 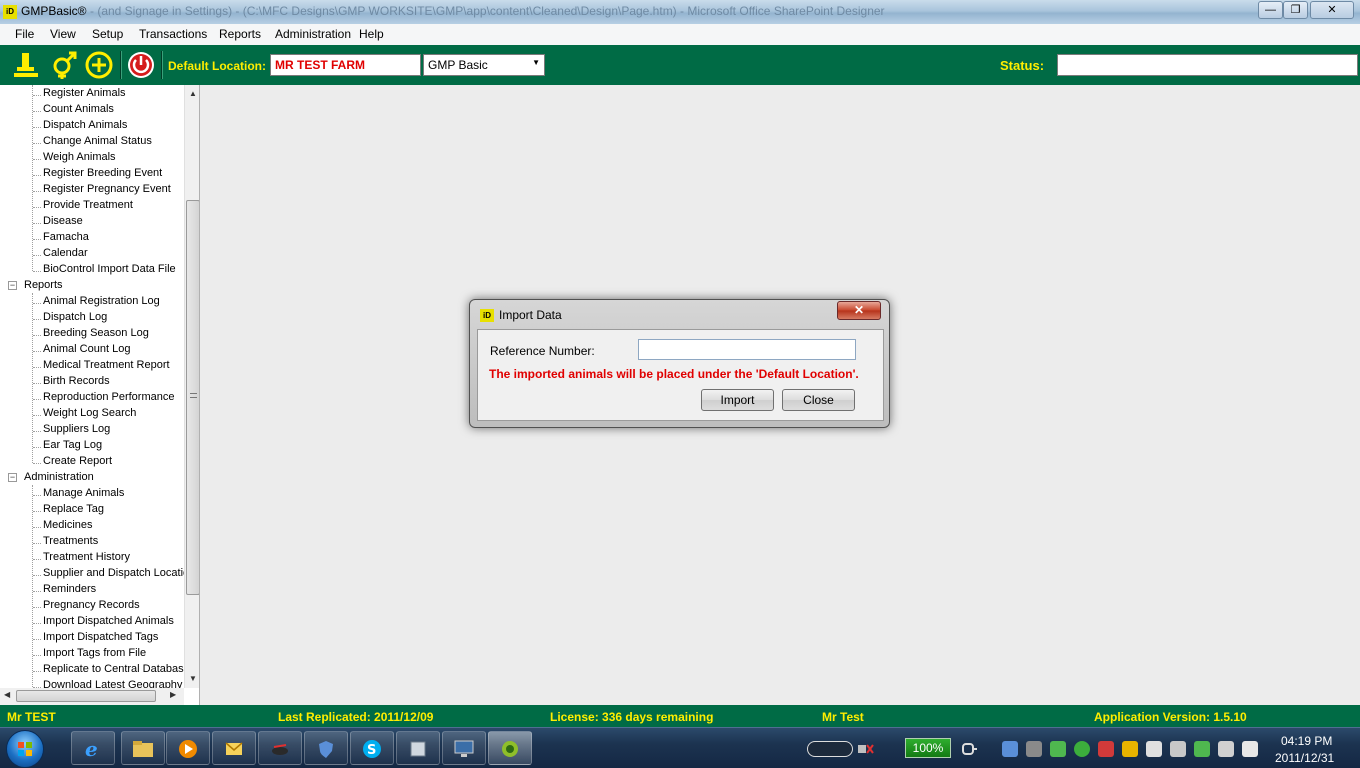 I want to click on photo-icon, so click(x=280, y=748).